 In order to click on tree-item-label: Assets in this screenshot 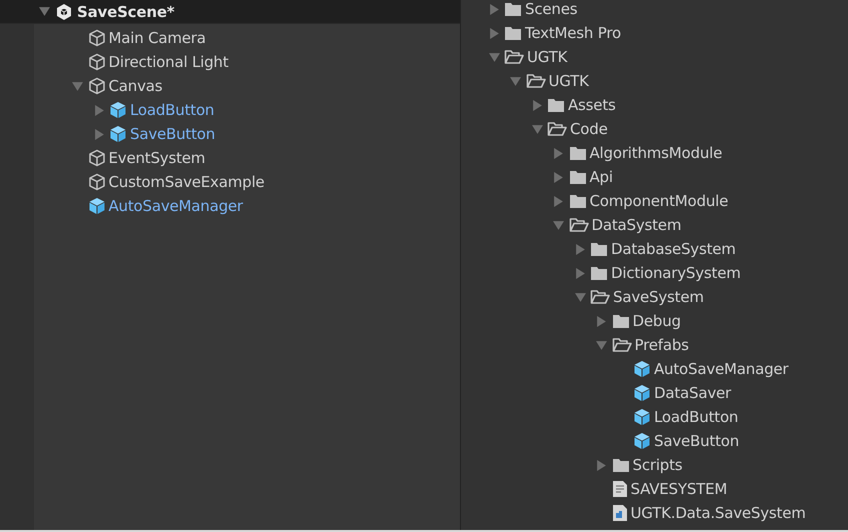, I will do `click(592, 105)`.